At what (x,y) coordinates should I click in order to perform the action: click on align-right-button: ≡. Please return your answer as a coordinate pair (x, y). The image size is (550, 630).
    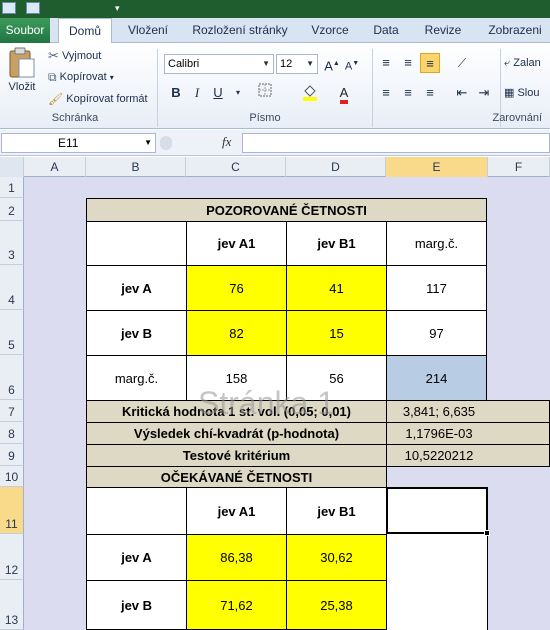
    Looking at the image, I should click on (430, 93).